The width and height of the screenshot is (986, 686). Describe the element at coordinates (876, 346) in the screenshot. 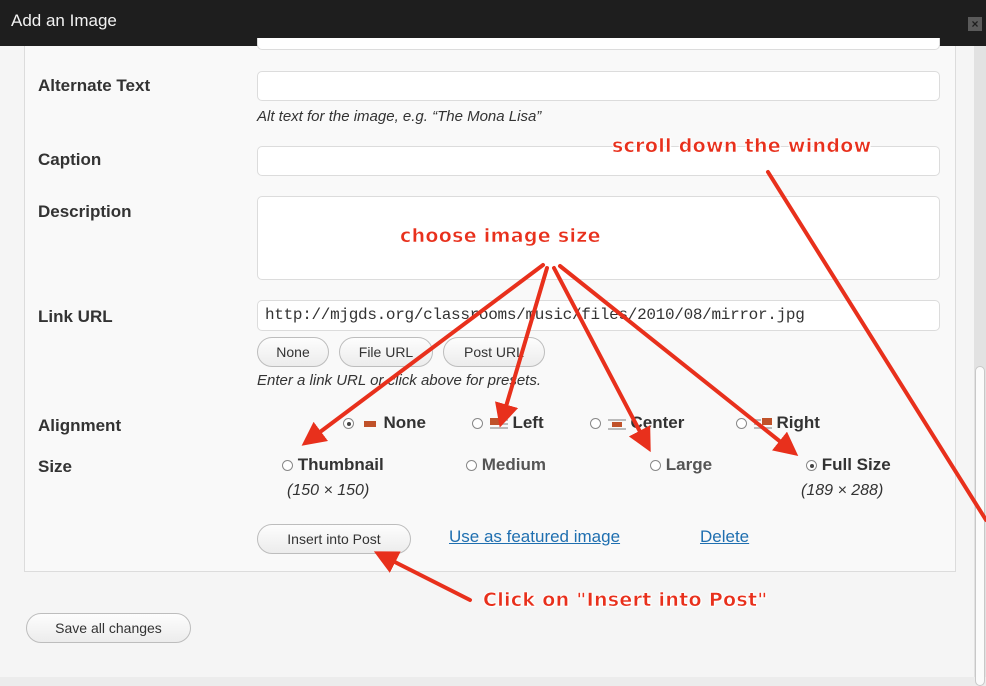

I see `arrow-scroll-down` at that location.